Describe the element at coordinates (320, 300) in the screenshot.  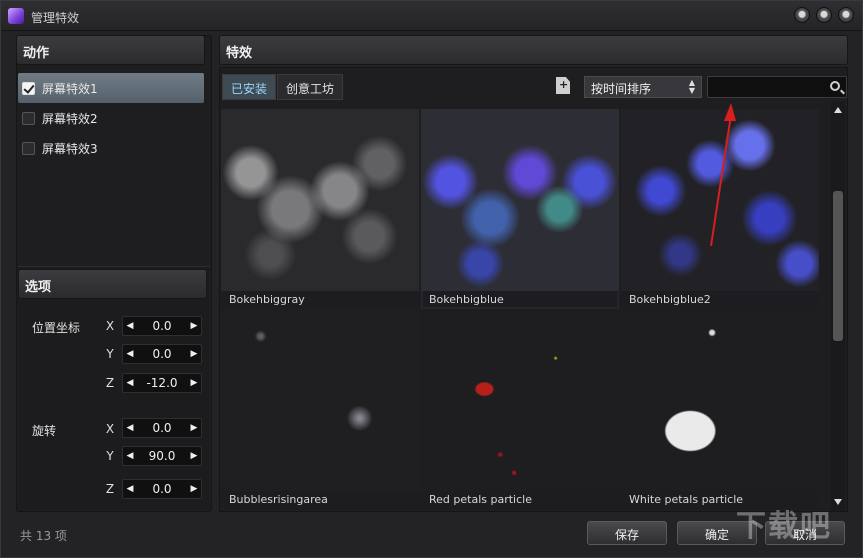
I see `effect-name: Bokehbiggray` at that location.